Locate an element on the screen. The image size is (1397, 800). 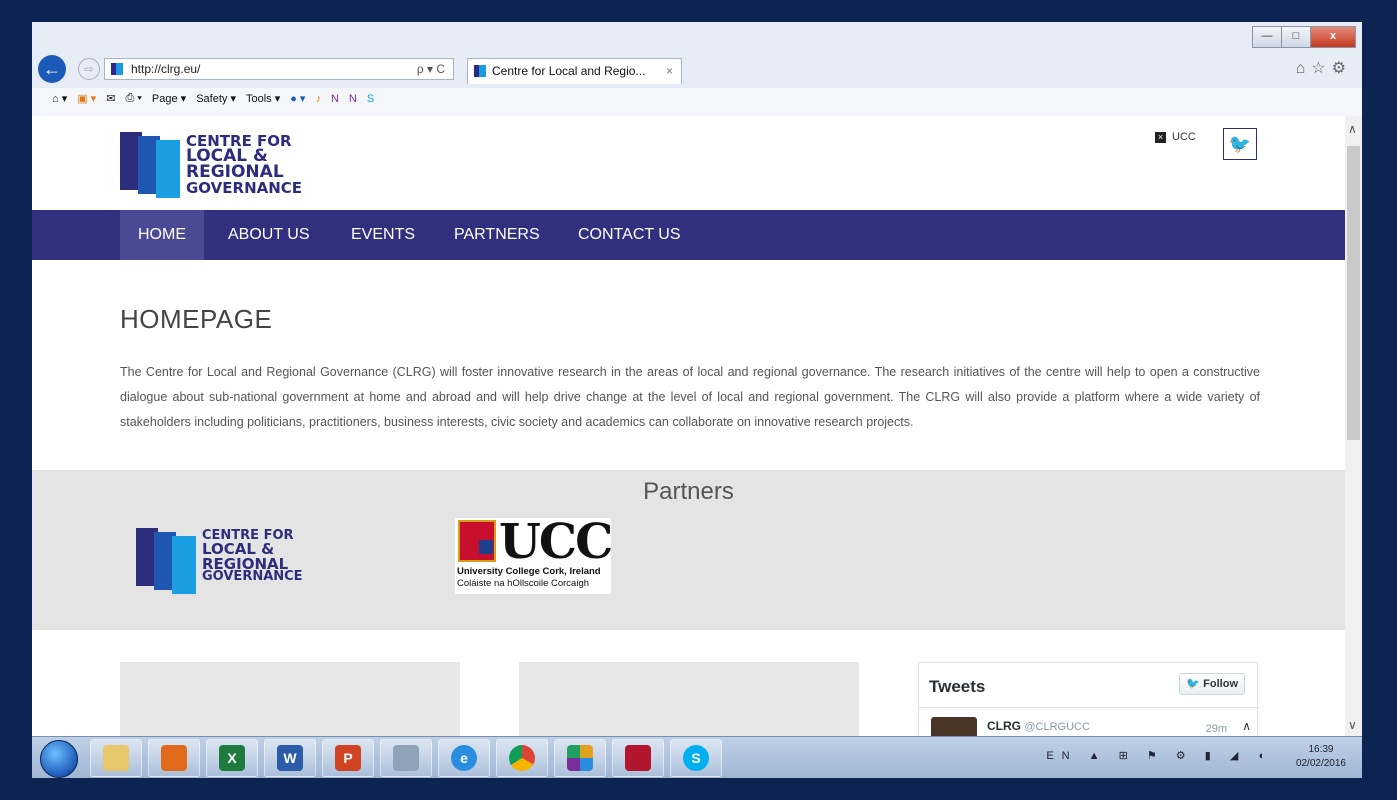
tab-favicon-icon is located at coordinates (480, 71).